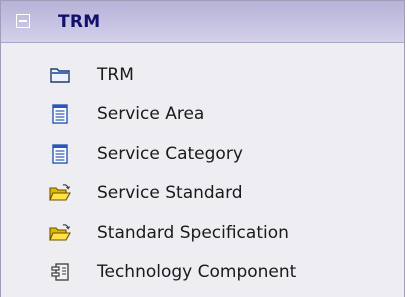 This screenshot has width=407, height=297. I want to click on minus-icon, so click(23, 21).